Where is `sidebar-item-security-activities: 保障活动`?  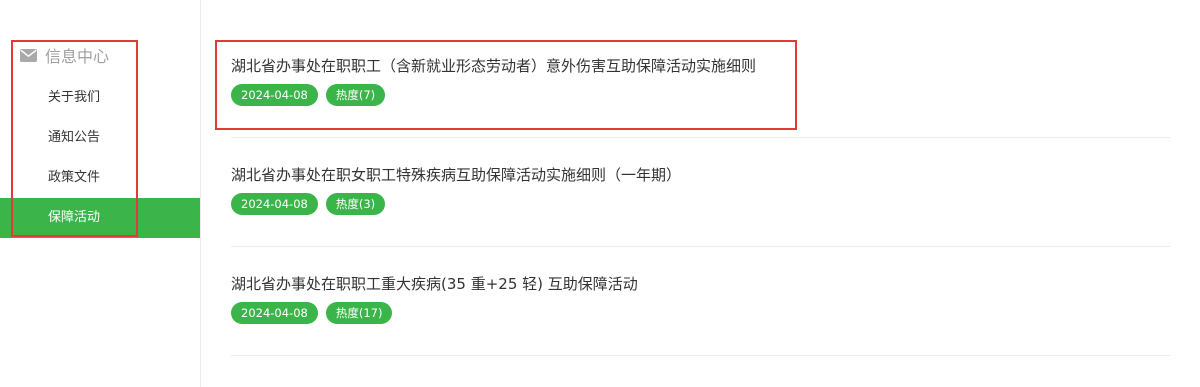 sidebar-item-security-activities: 保障活动 is located at coordinates (100, 218).